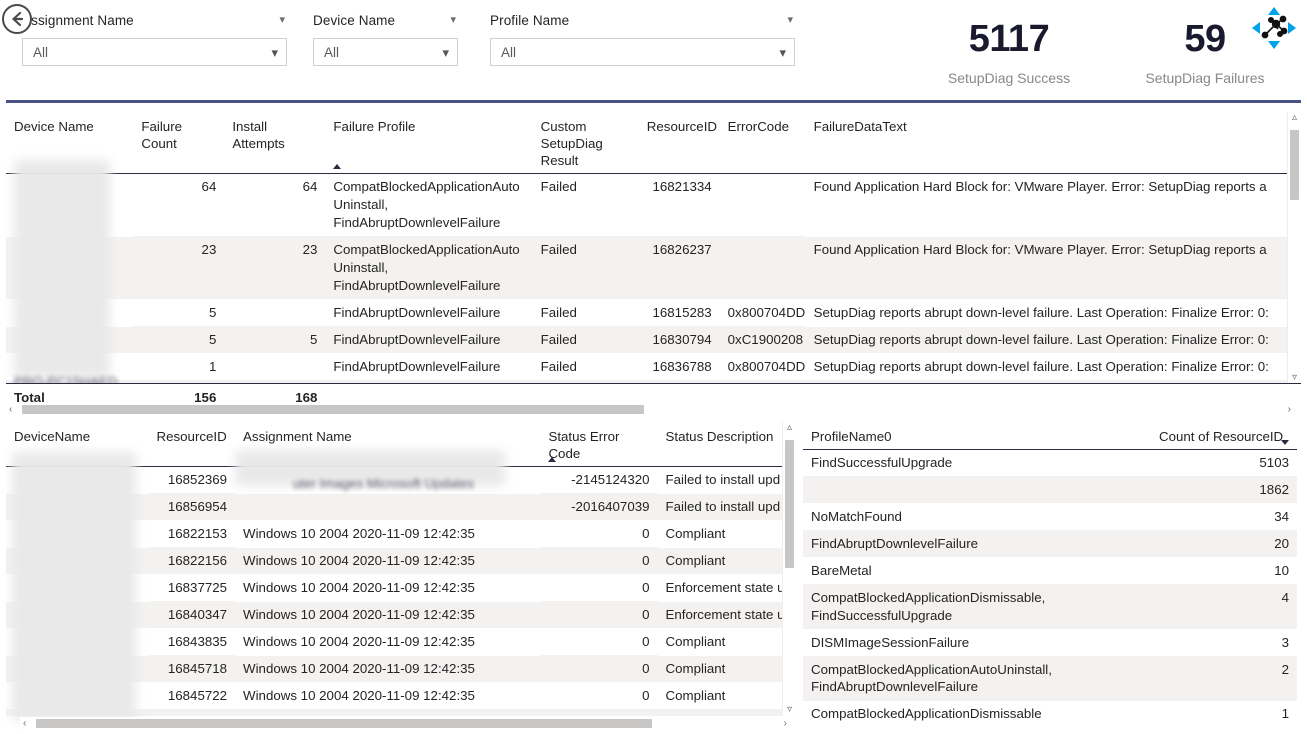 The width and height of the screenshot is (1307, 734). I want to click on column-header-failure-count: Failure Count, so click(179, 143).